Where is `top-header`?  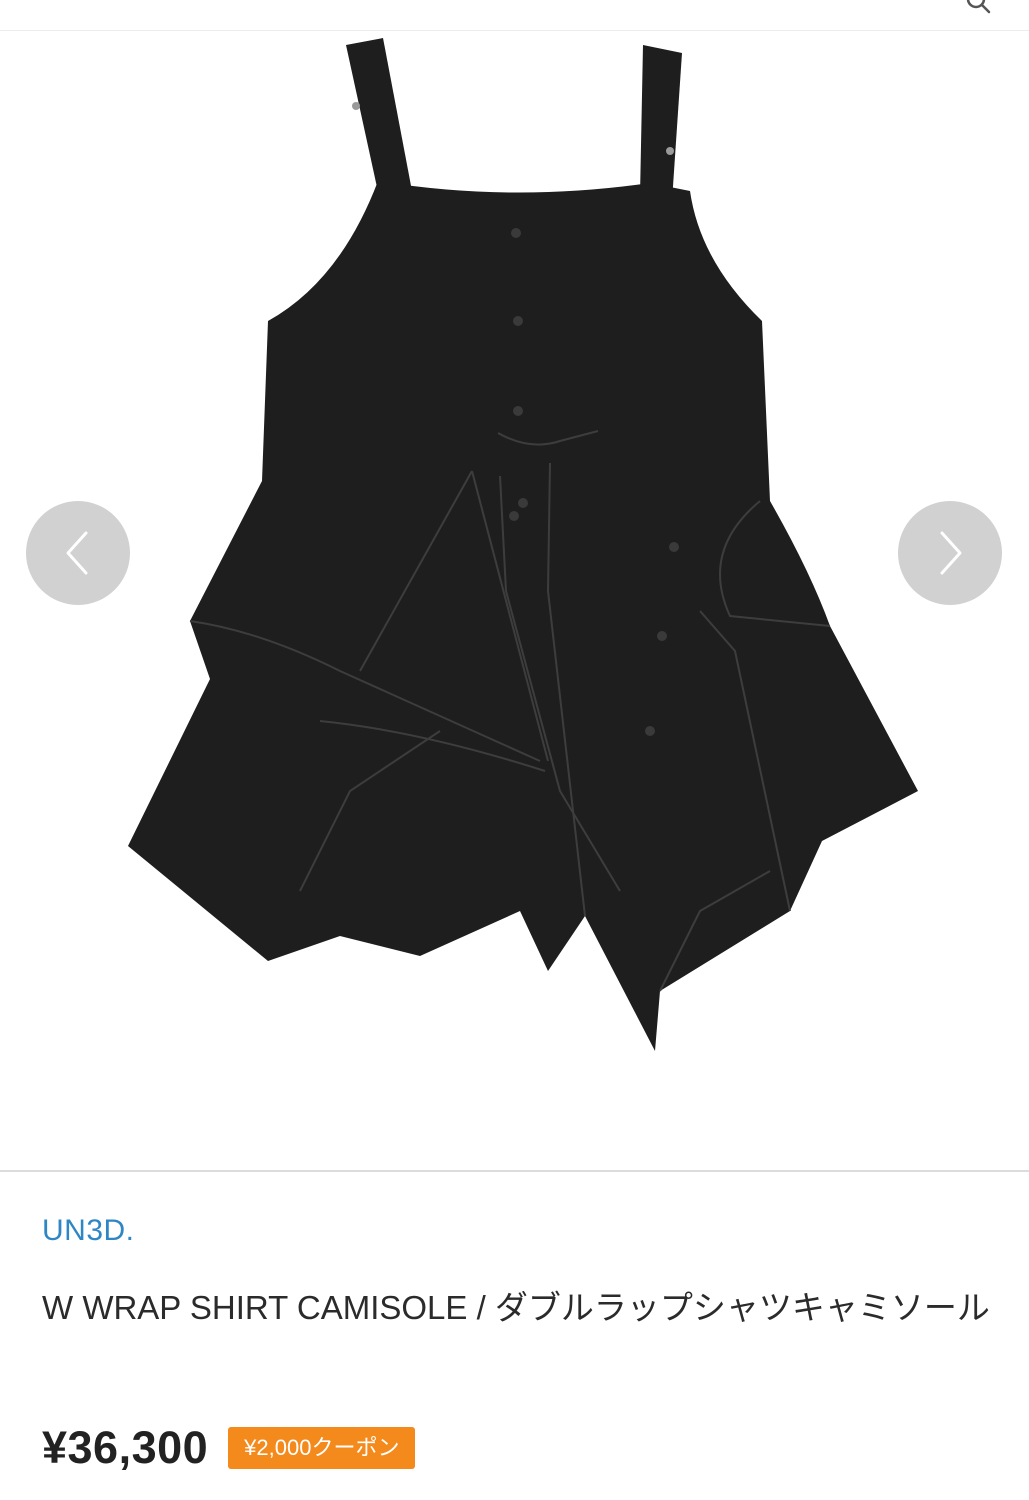 top-header is located at coordinates (514, 15).